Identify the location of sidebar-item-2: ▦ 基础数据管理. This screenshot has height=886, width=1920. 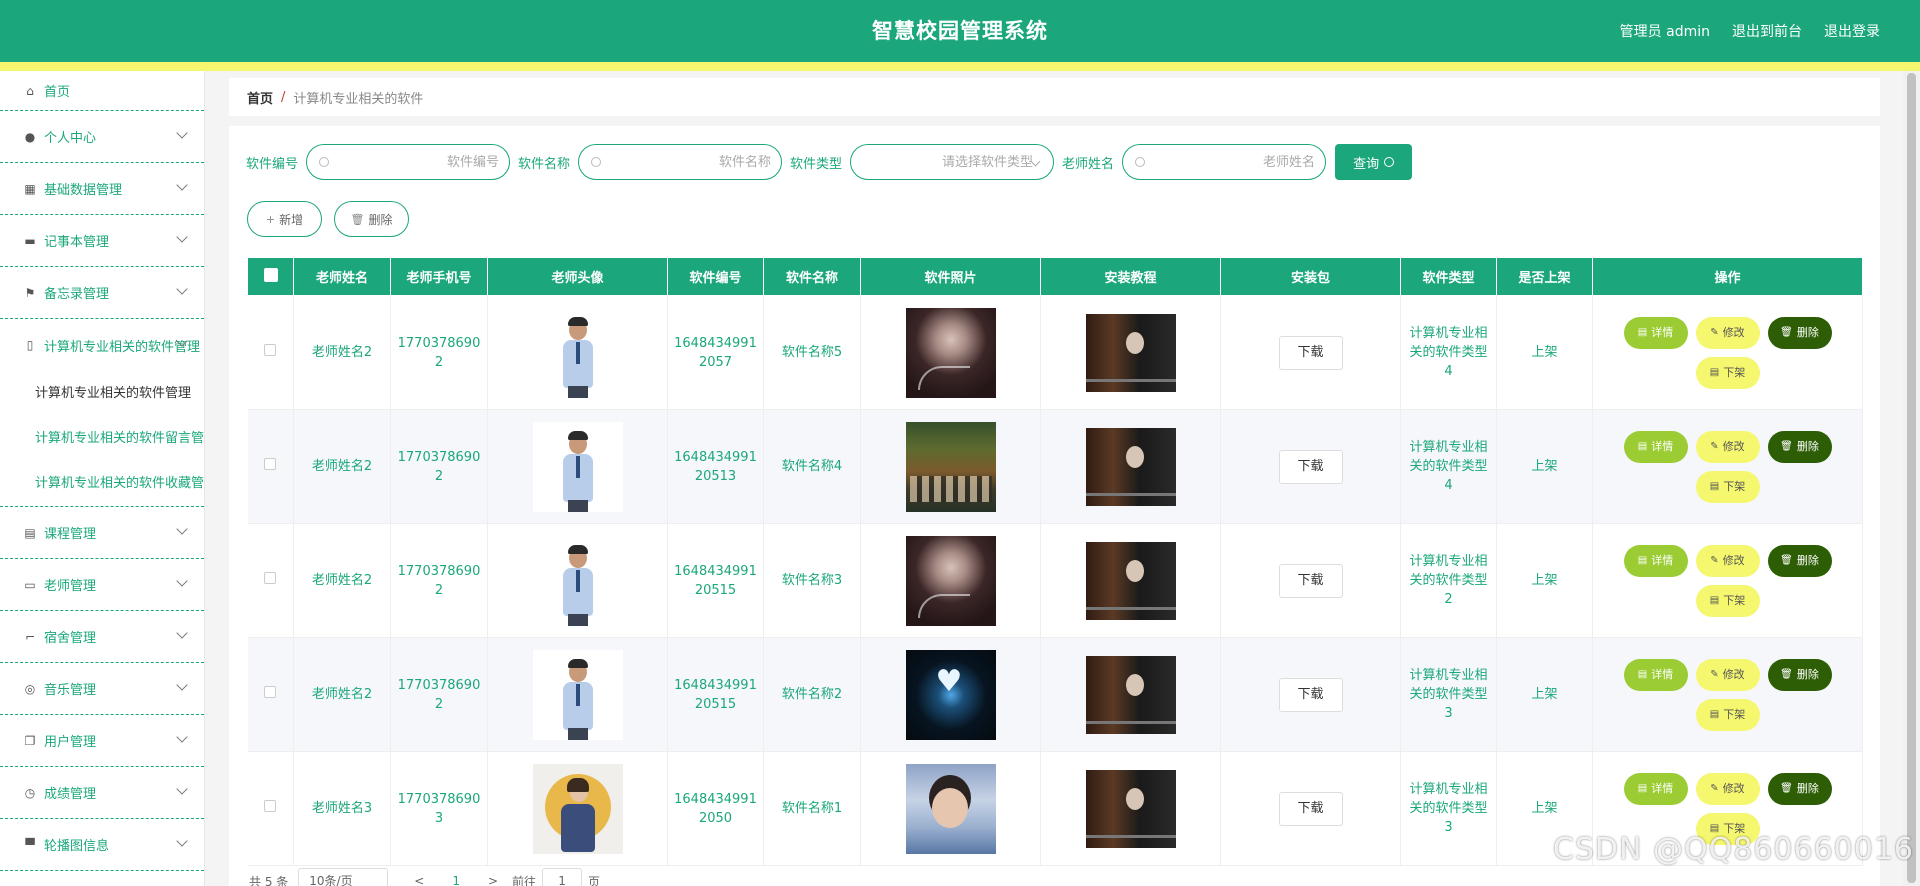
(102, 189).